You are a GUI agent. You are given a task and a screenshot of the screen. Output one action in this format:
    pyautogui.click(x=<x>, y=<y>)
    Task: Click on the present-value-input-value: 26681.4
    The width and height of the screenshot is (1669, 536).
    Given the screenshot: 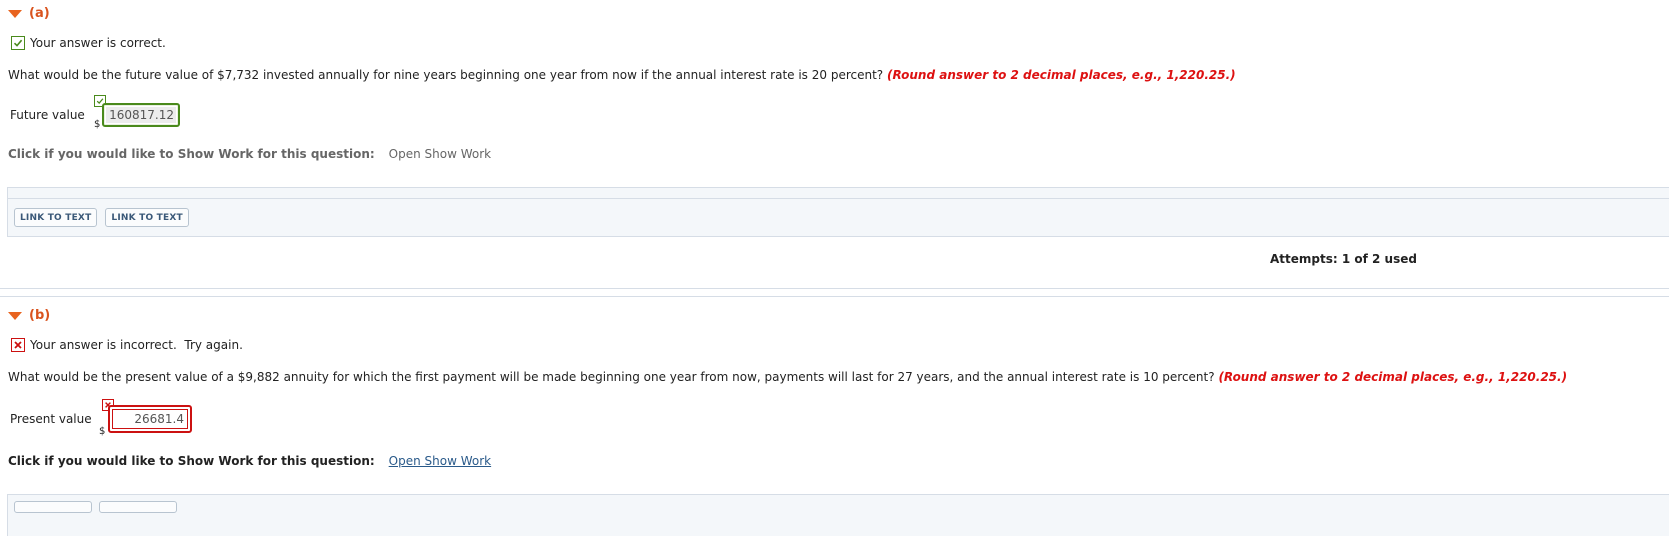 What is the action you would take?
    pyautogui.click(x=150, y=419)
    